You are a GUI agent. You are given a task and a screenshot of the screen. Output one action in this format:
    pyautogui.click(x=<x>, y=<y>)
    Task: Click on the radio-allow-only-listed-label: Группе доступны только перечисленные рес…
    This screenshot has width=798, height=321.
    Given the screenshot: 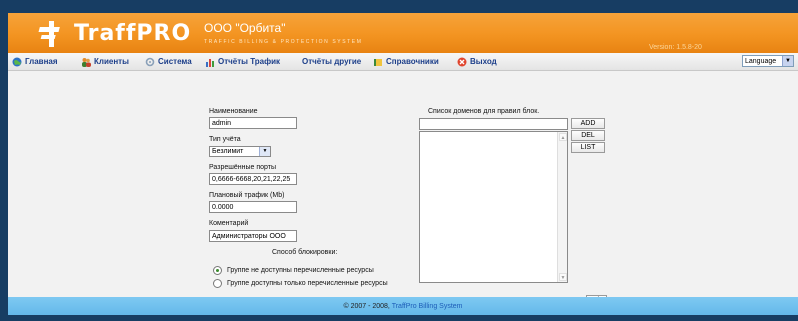 What is the action you would take?
    pyautogui.click(x=307, y=283)
    